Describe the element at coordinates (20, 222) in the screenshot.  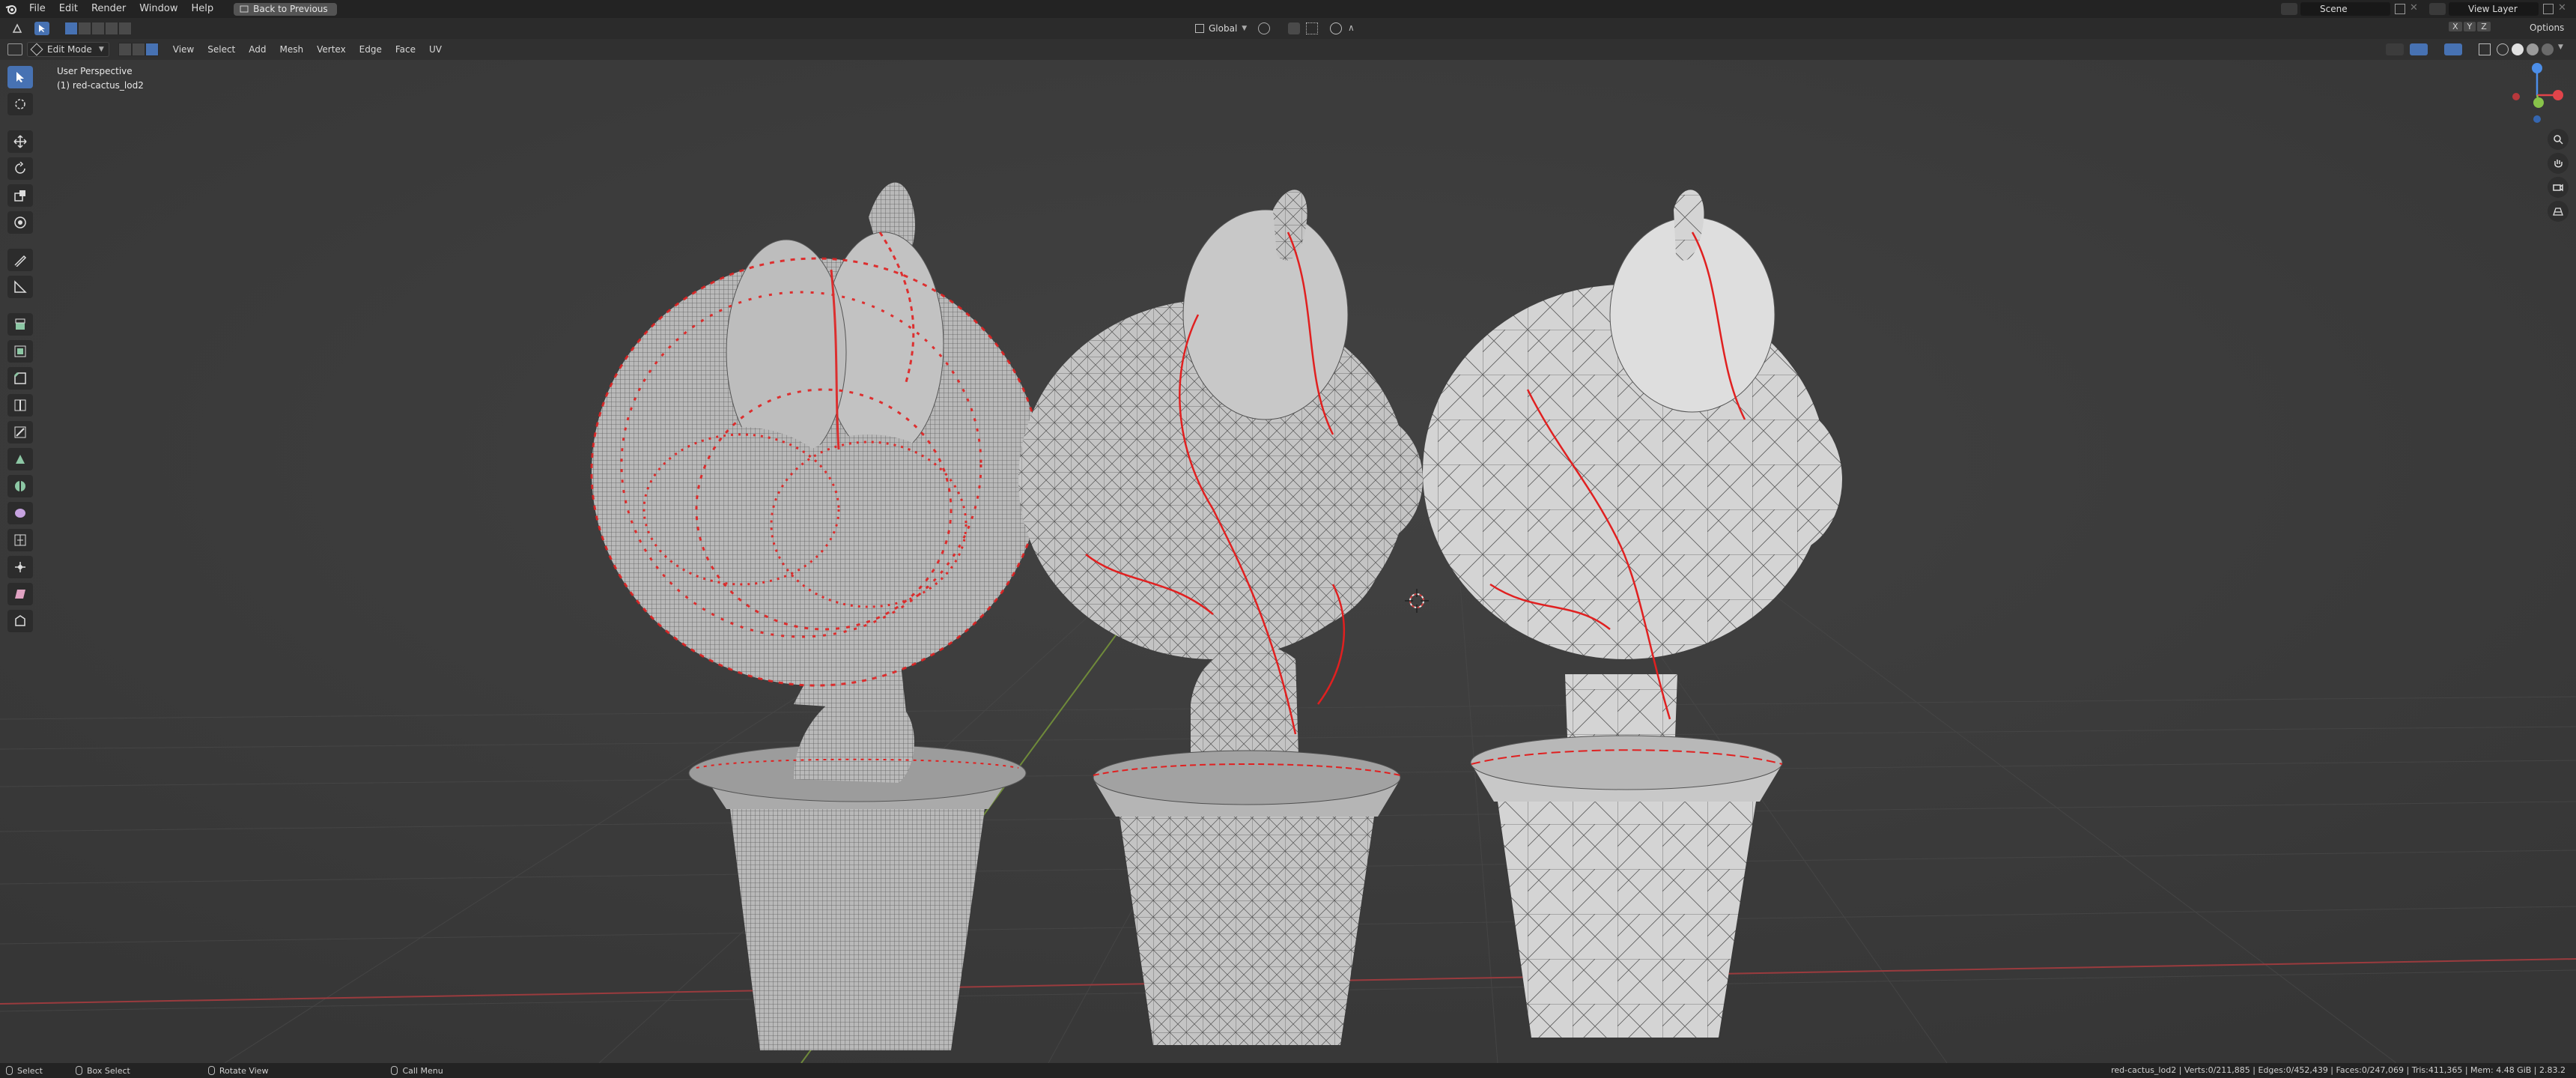
I see `transform-icon` at that location.